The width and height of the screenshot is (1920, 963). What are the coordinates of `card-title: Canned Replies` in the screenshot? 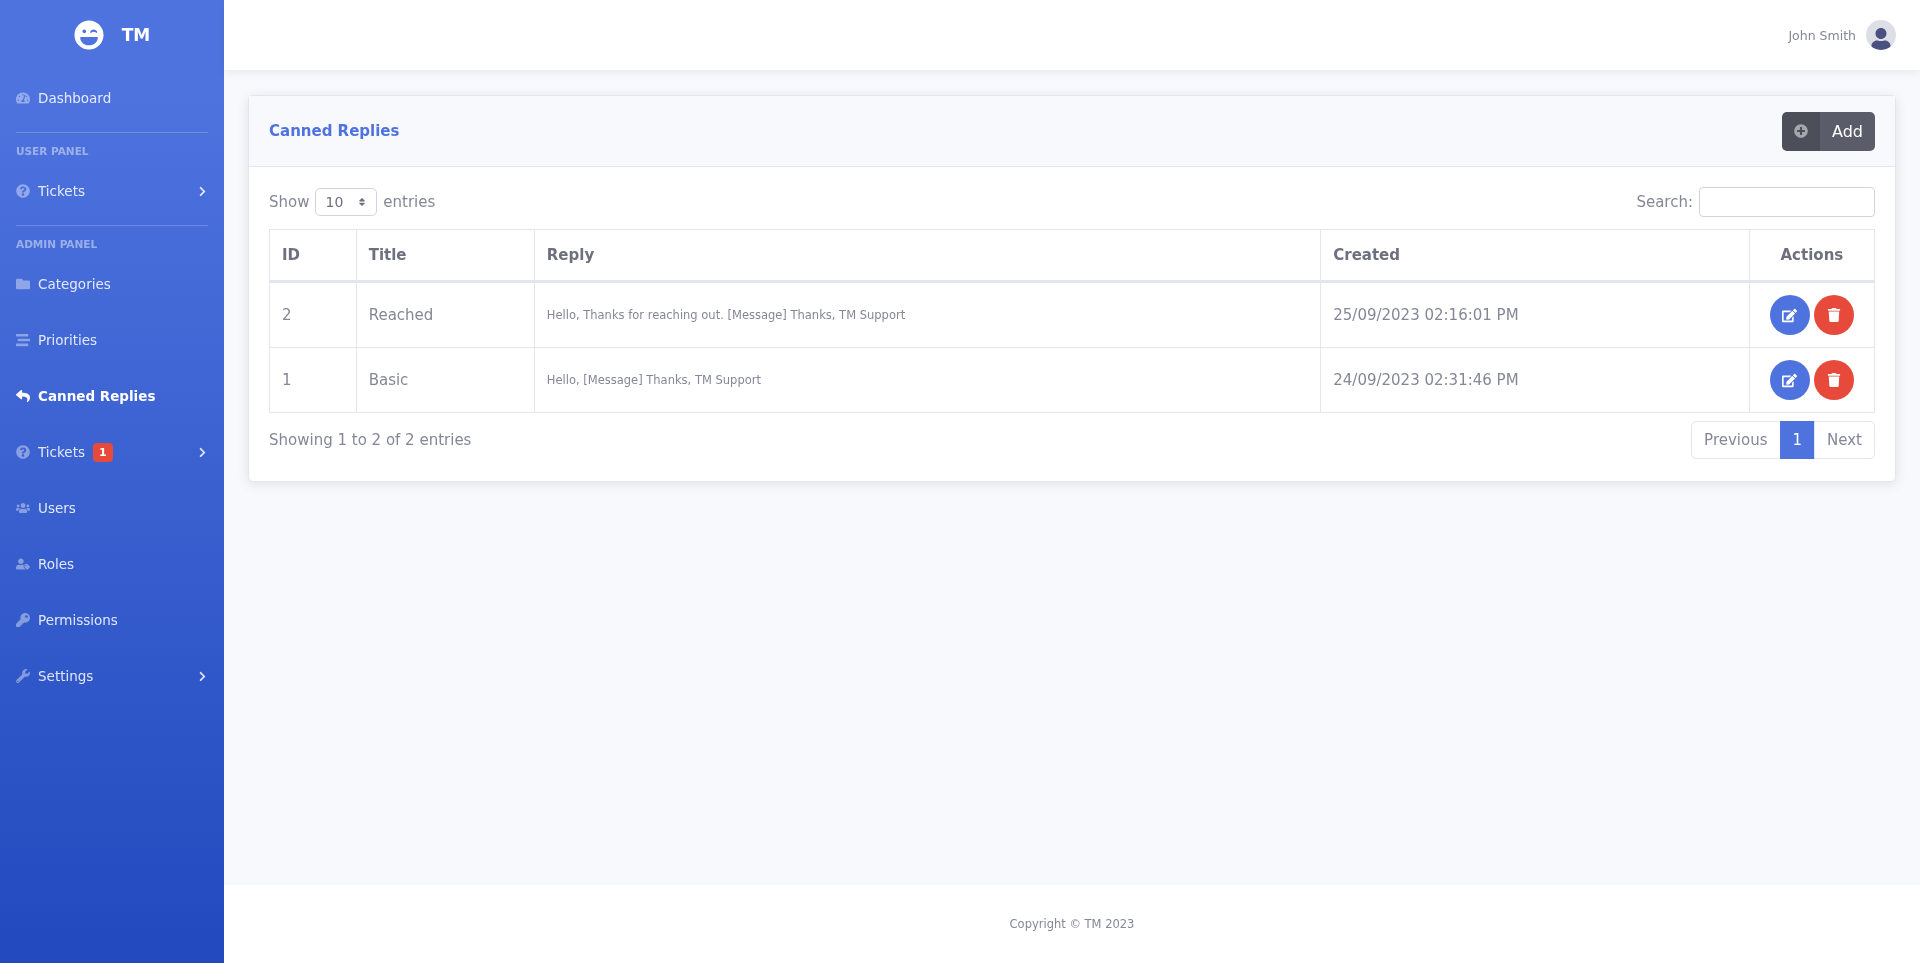 It's located at (334, 131).